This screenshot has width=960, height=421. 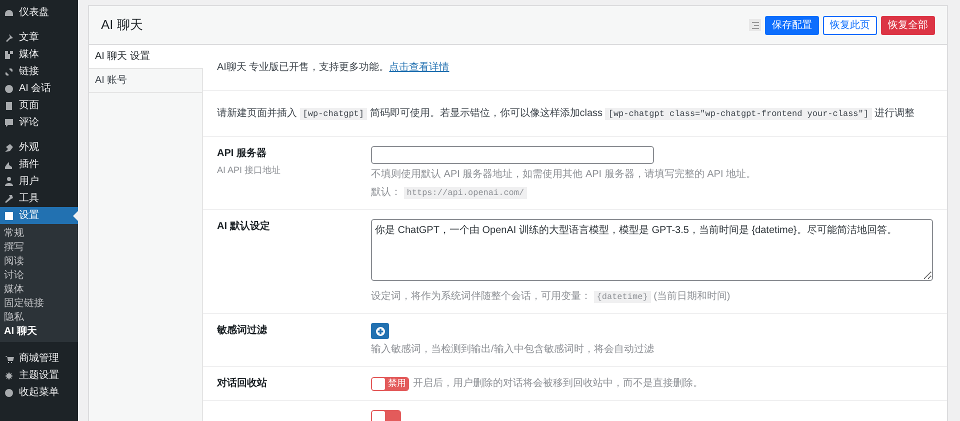 What do you see at coordinates (39, 88) in the screenshot?
I see `menu-item: AI 会话` at bounding box center [39, 88].